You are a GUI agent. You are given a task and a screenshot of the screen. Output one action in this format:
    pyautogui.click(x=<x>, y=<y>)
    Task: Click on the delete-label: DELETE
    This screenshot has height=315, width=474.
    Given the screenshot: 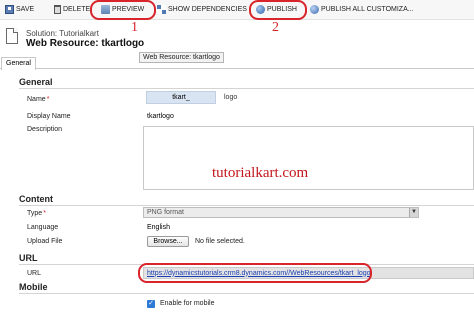 What is the action you would take?
    pyautogui.click(x=77, y=9)
    